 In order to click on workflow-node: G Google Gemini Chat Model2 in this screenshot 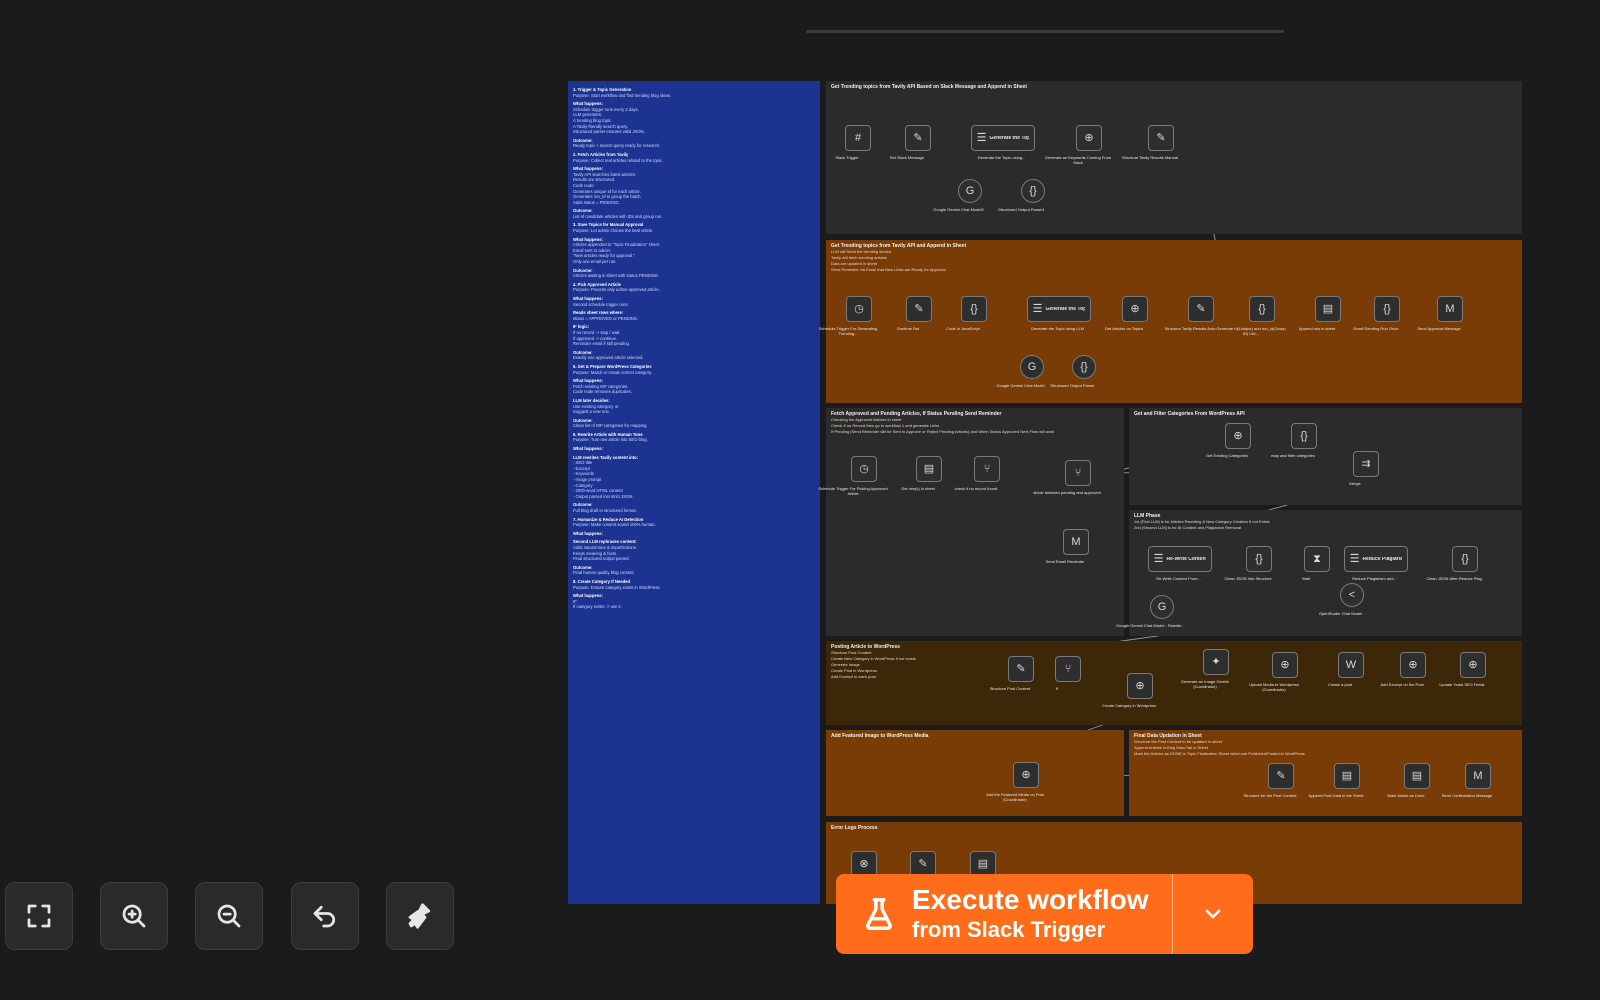, I will do `click(958, 195)`.